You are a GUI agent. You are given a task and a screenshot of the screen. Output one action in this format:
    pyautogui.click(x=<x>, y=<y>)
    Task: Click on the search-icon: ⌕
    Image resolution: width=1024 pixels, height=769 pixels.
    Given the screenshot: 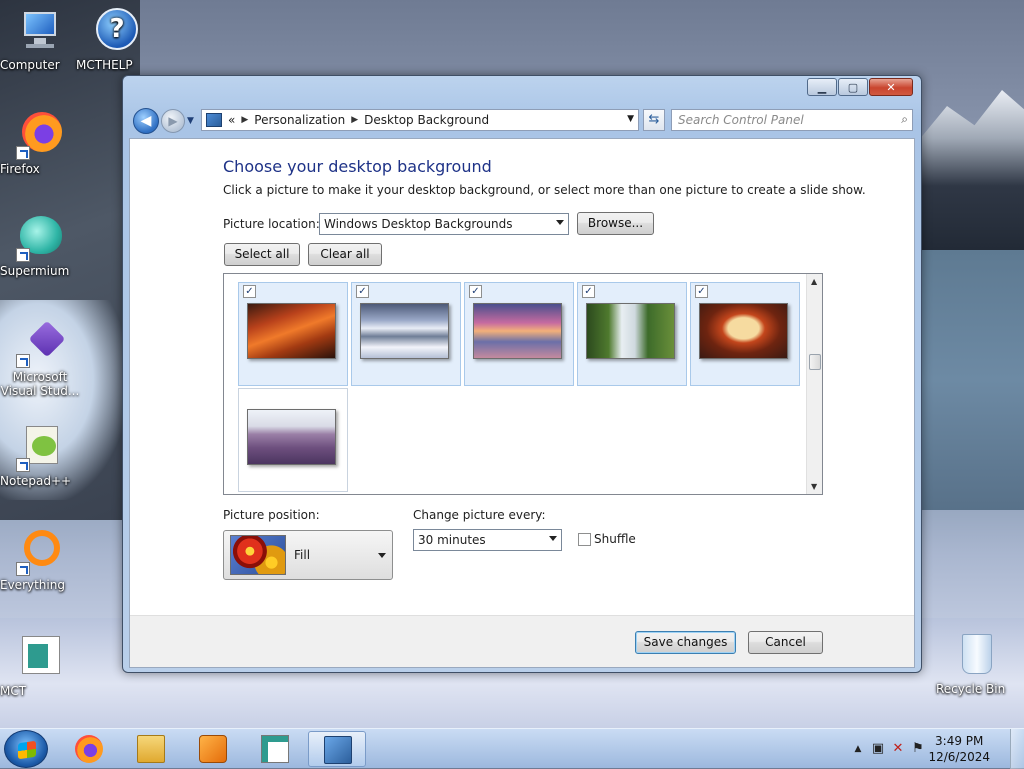 What is the action you would take?
    pyautogui.click(x=904, y=119)
    